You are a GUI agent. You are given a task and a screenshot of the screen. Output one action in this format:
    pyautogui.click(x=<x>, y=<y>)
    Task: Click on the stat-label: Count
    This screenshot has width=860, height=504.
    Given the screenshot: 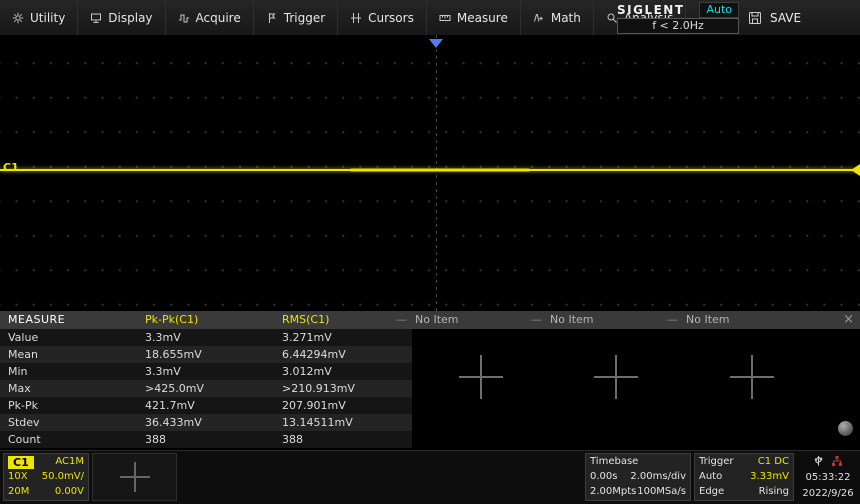 What is the action you would take?
    pyautogui.click(x=24, y=439)
    